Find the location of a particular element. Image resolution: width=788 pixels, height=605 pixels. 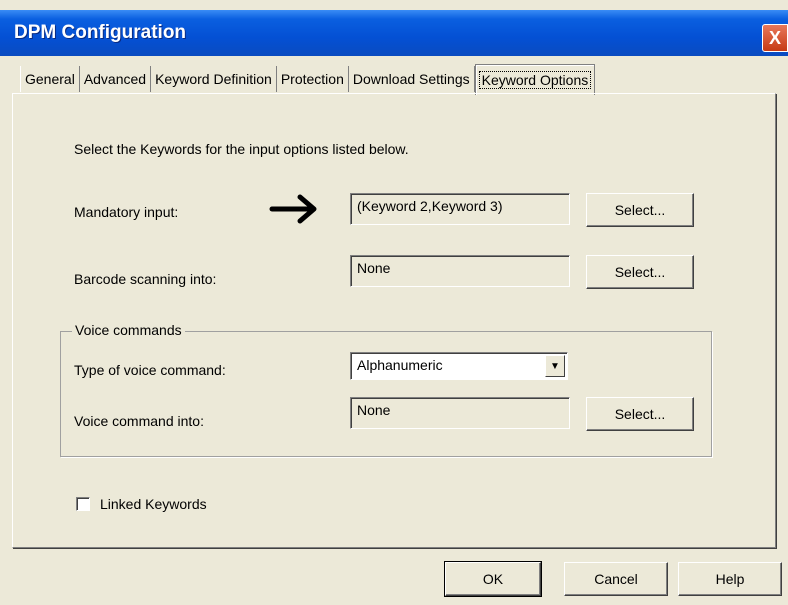

voice-into-label: Voice command into: is located at coordinates (139, 421).